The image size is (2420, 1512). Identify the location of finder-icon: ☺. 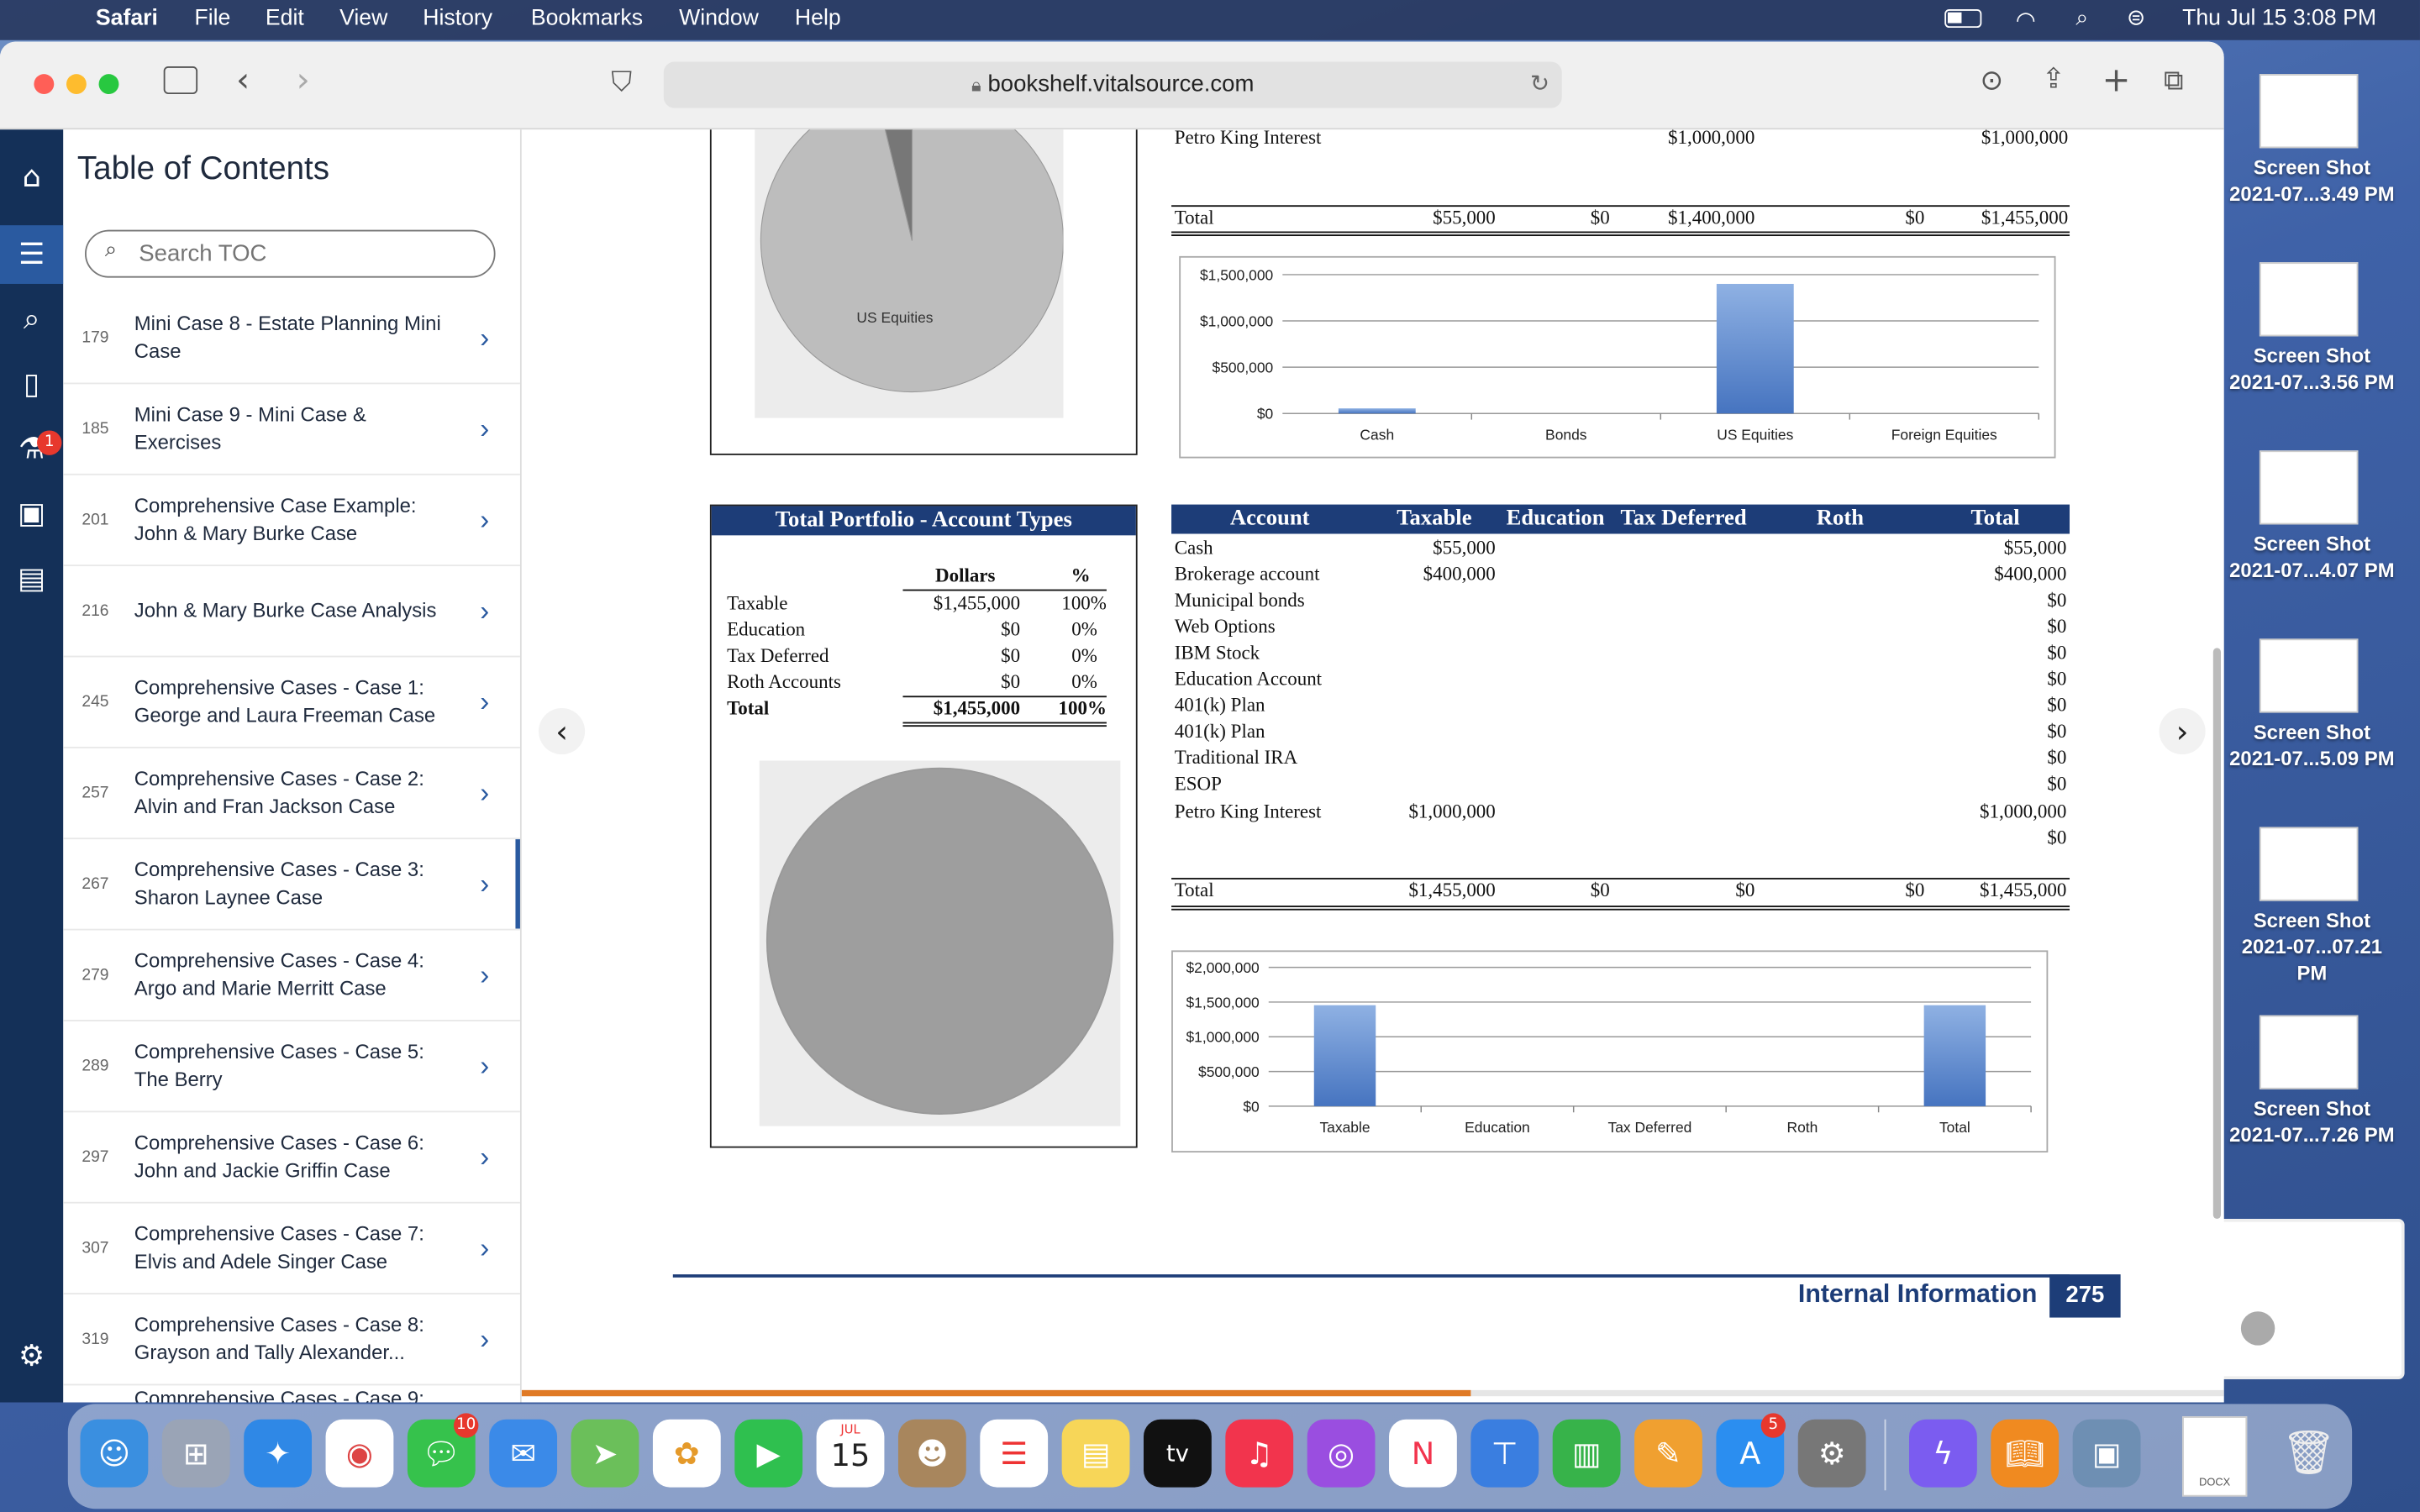
(114, 1453).